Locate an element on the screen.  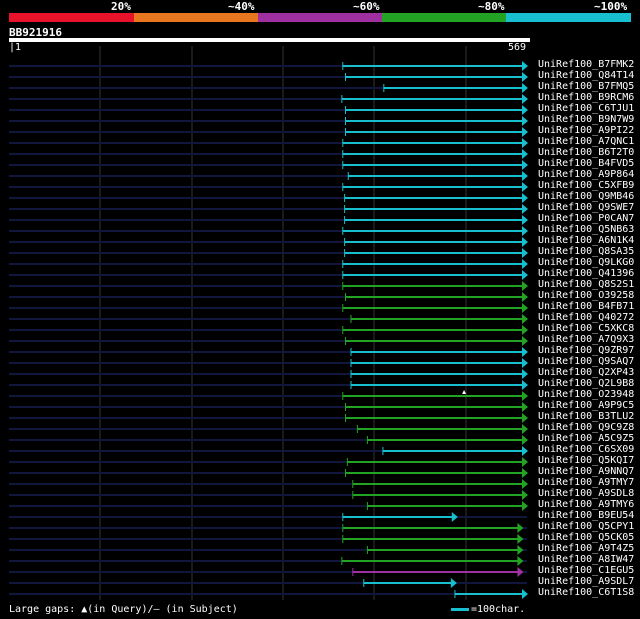
hit-label: UniRef100_Q9LKG0 is located at coordinates (586, 263).